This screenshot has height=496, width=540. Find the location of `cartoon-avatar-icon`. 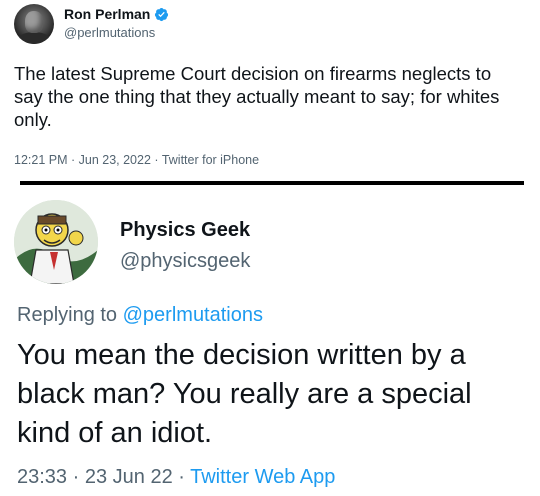

cartoon-avatar-icon is located at coordinates (56, 242).